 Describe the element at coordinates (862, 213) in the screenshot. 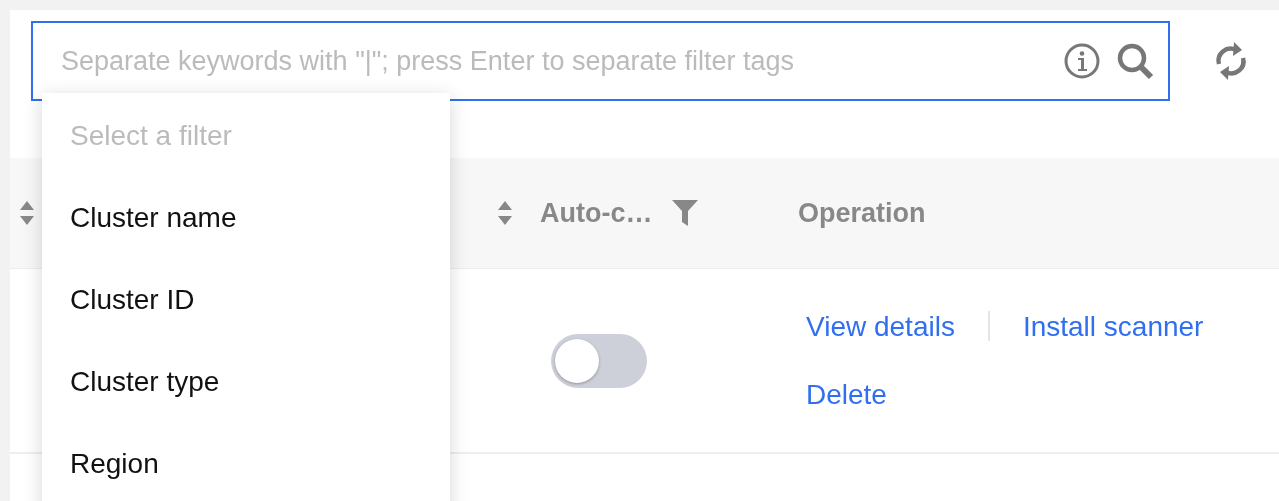

I see `column-header: Operation` at that location.